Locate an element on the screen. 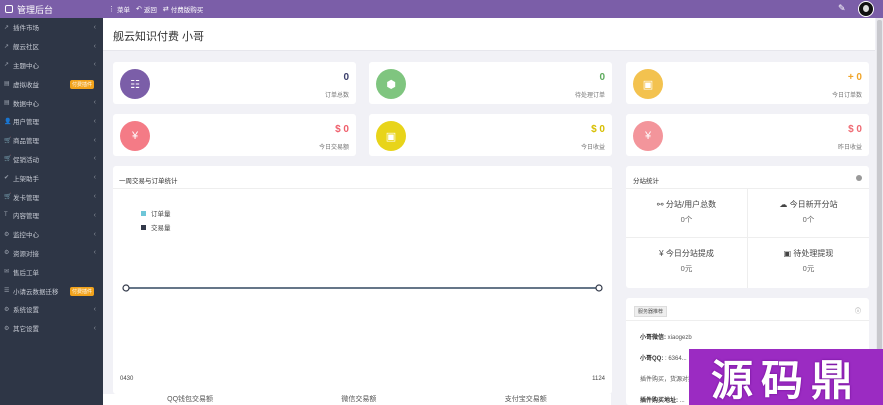  x-tick-label: 0430 is located at coordinates (127, 379).